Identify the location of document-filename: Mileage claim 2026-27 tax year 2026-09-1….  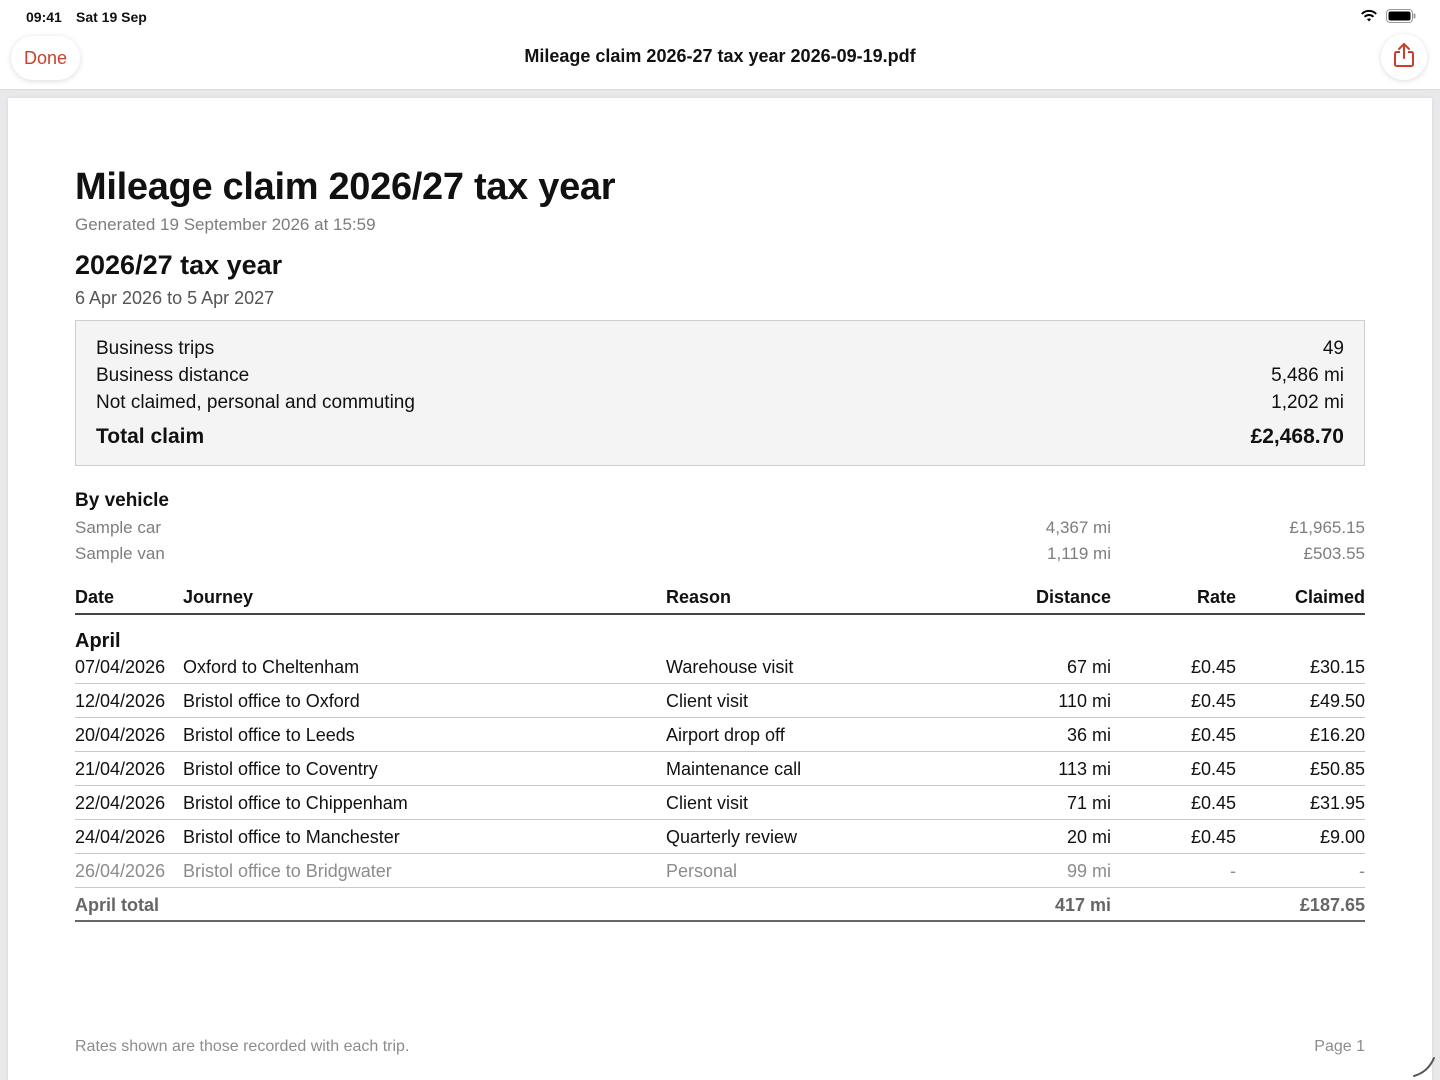
(720, 56).